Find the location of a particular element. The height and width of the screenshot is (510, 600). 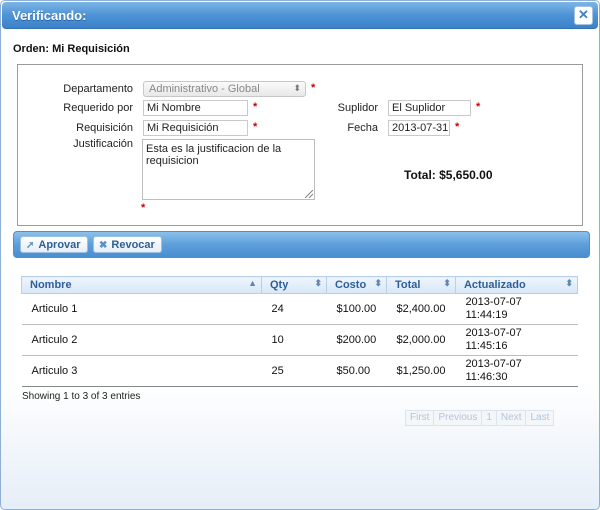

table-header-row: Nombre ▲ Qty ⬍ Costo ⬍ Total ⬍ Actualizado ⬍ is located at coordinates (300, 285).